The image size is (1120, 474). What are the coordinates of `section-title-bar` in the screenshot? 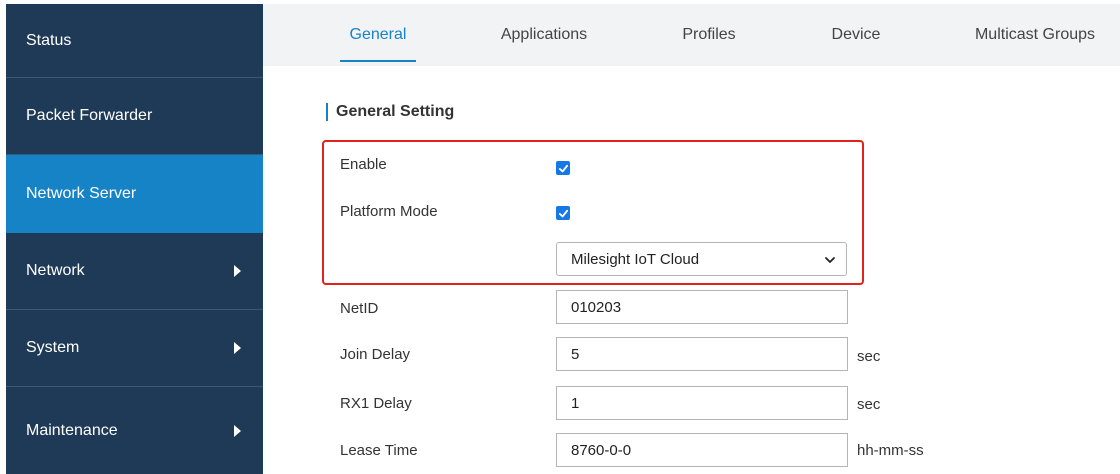 It's located at (327, 112).